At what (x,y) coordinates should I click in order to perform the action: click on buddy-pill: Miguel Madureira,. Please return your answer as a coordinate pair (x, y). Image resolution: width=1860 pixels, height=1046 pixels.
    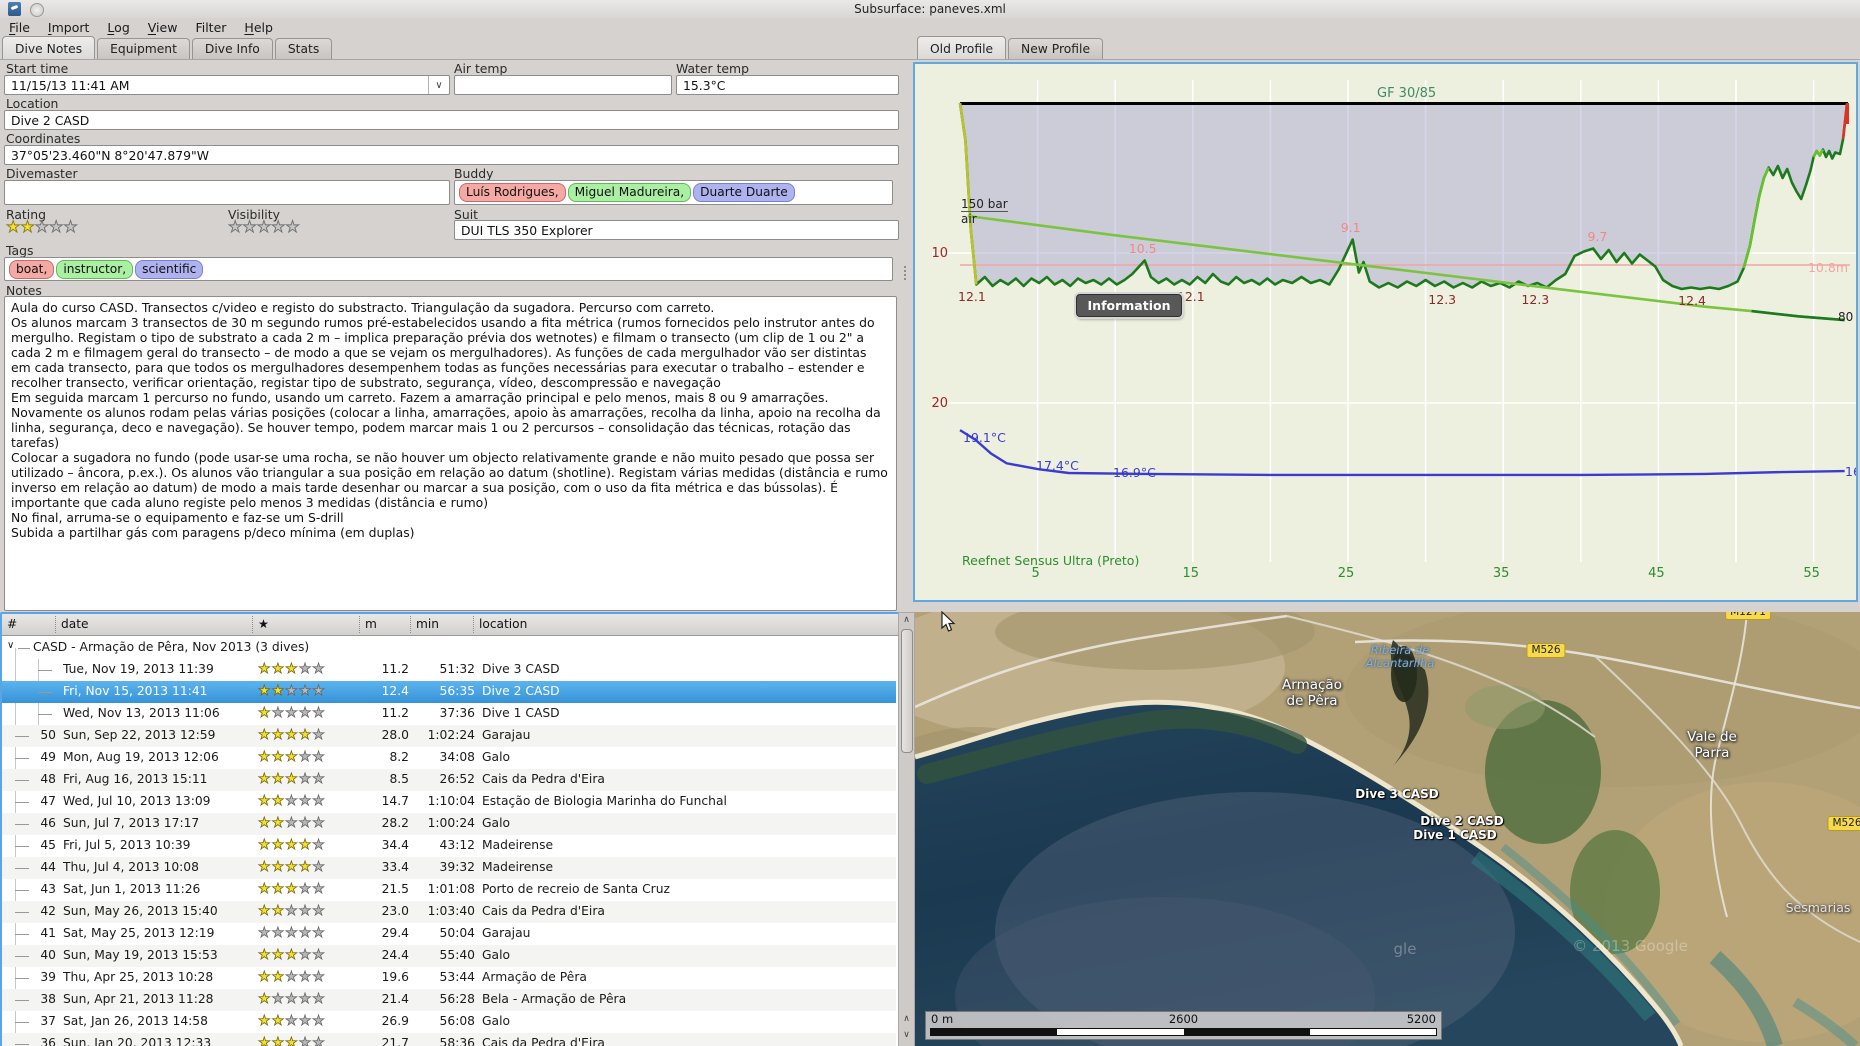
    Looking at the image, I should click on (629, 192).